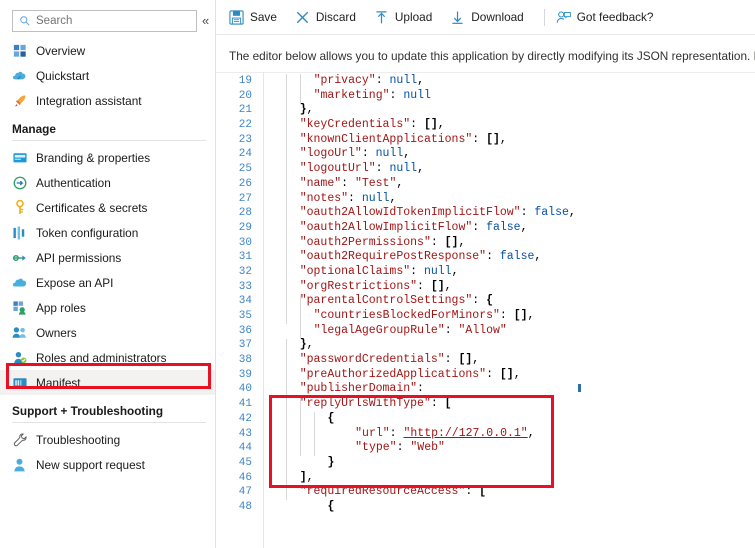 The width and height of the screenshot is (755, 548). Describe the element at coordinates (108, 75) in the screenshot. I see `sidebar-item-quickstart: Quickstart` at that location.